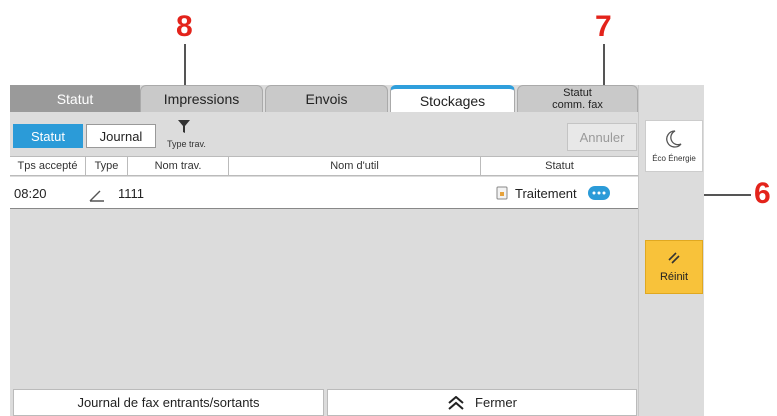 This screenshot has width=777, height=416. I want to click on callout-6: 6, so click(762, 193).